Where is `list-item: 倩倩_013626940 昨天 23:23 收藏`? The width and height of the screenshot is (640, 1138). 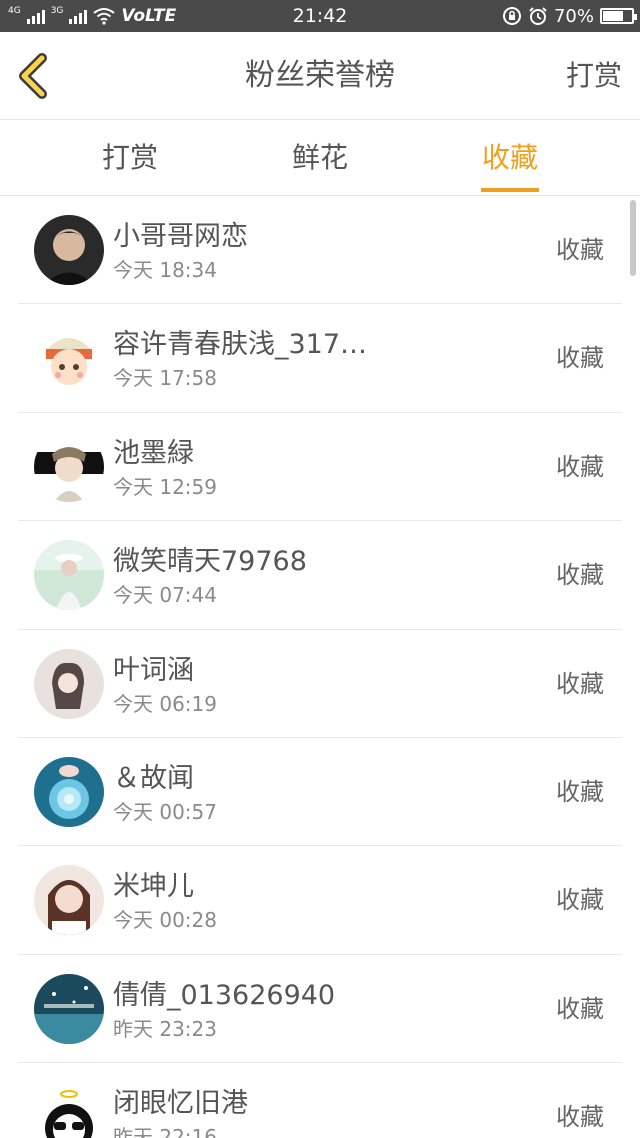
list-item: 倩倩_013626940 昨天 23:23 收藏 is located at coordinates (320, 1009).